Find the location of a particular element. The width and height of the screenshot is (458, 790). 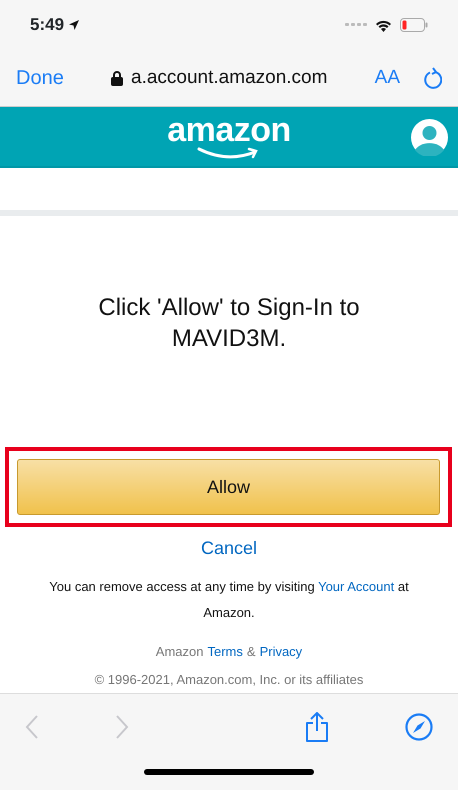

signal-icon is located at coordinates (356, 25).